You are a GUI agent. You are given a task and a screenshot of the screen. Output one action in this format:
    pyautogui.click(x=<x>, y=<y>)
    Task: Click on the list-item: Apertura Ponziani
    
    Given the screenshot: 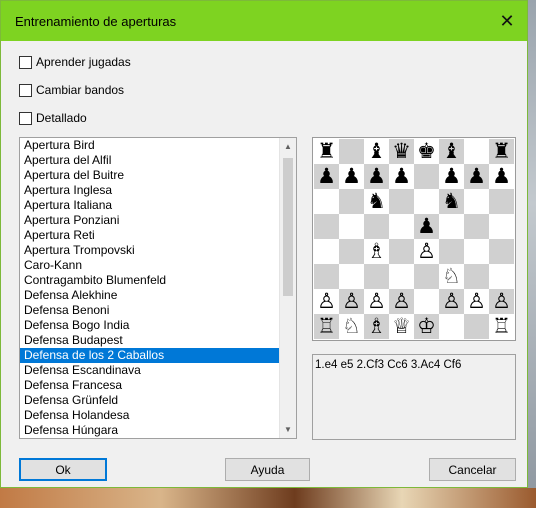 What is the action you would take?
    pyautogui.click(x=150, y=220)
    